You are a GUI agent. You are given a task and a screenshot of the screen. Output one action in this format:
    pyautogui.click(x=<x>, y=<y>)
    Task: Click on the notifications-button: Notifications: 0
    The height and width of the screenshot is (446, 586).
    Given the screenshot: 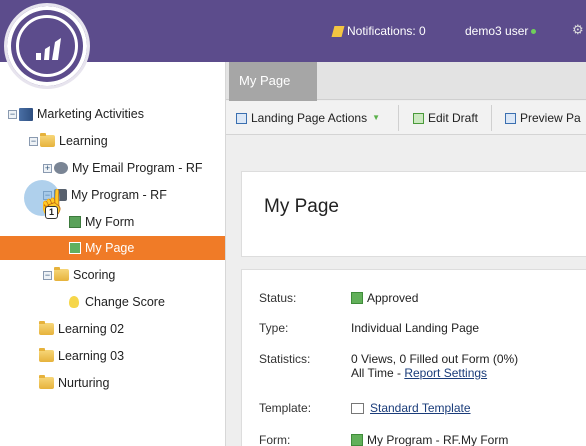 What is the action you would take?
    pyautogui.click(x=378, y=31)
    